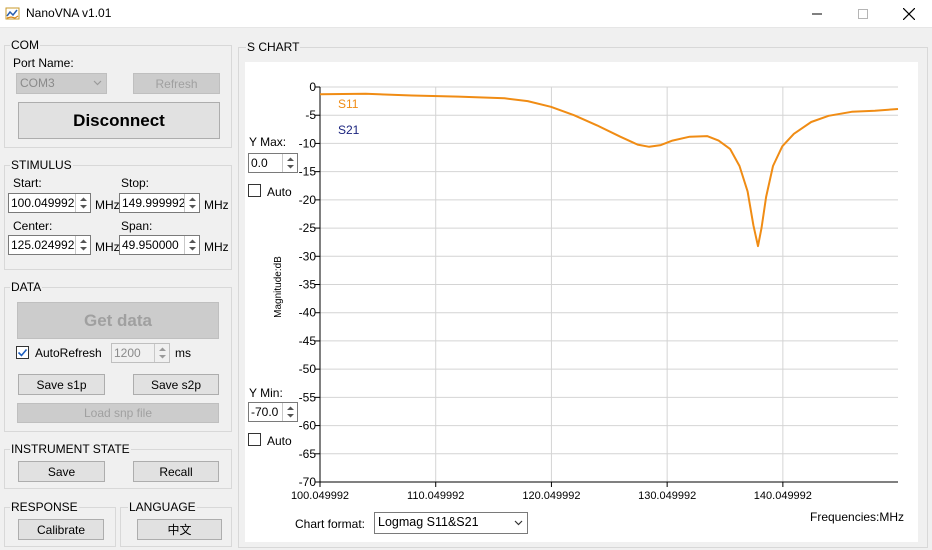 Image resolution: width=932 pixels, height=550 pixels. Describe the element at coordinates (466, 14) in the screenshot. I see `title-bar: NanoVNA v1.01` at that location.